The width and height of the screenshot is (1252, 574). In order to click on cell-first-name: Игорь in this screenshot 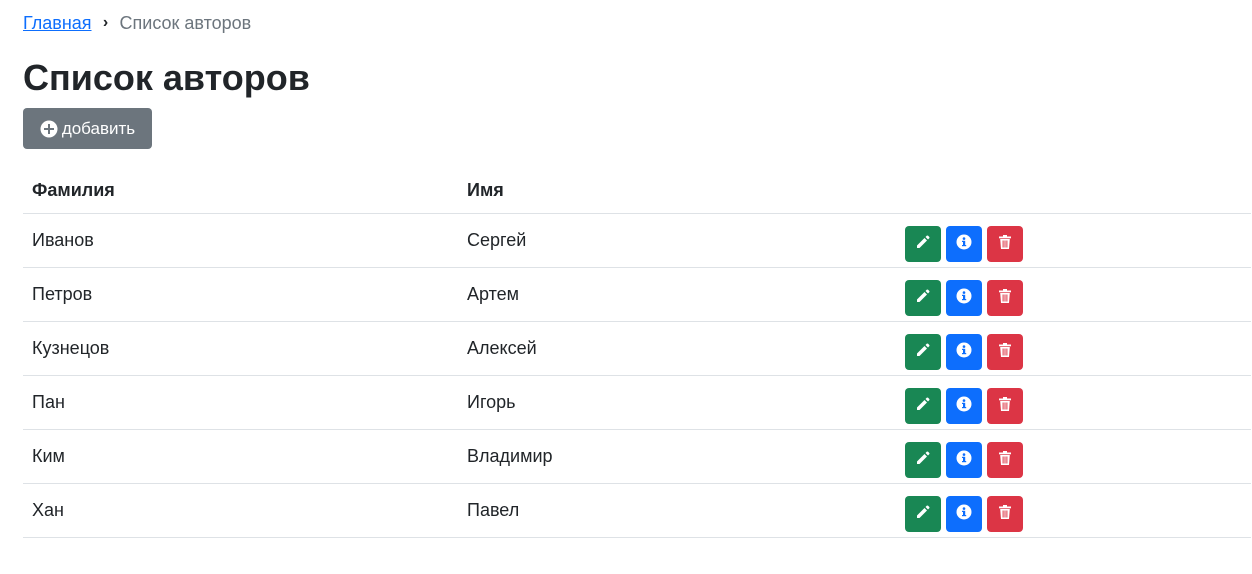, I will do `click(677, 402)`.